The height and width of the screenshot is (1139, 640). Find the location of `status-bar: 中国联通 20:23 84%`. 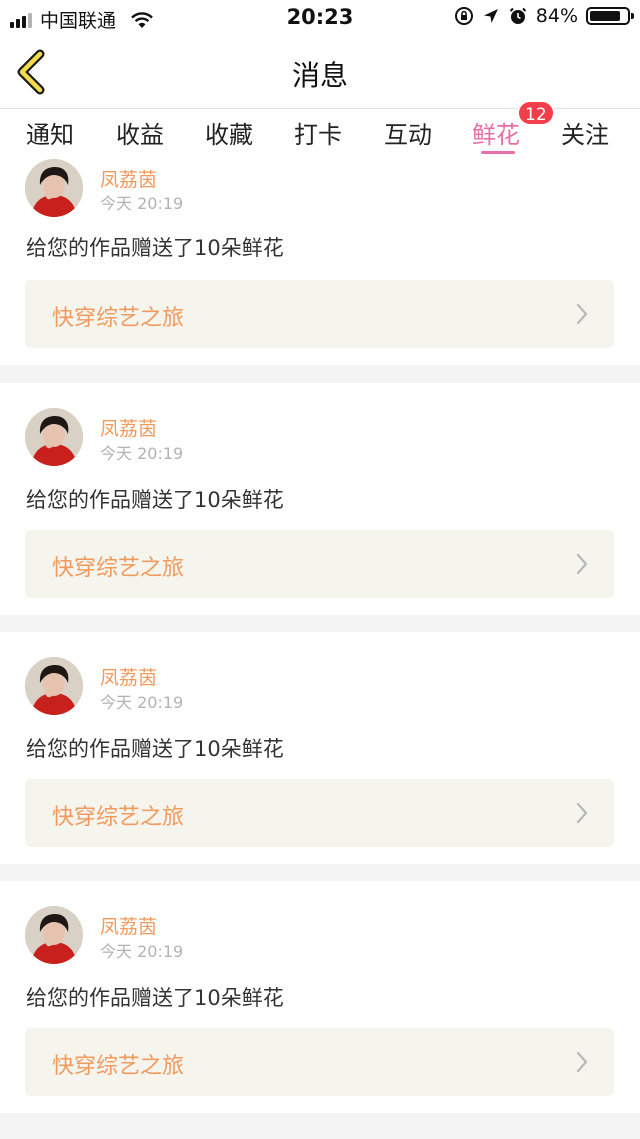

status-bar: 中国联通 20:23 84% is located at coordinates (320, 18).